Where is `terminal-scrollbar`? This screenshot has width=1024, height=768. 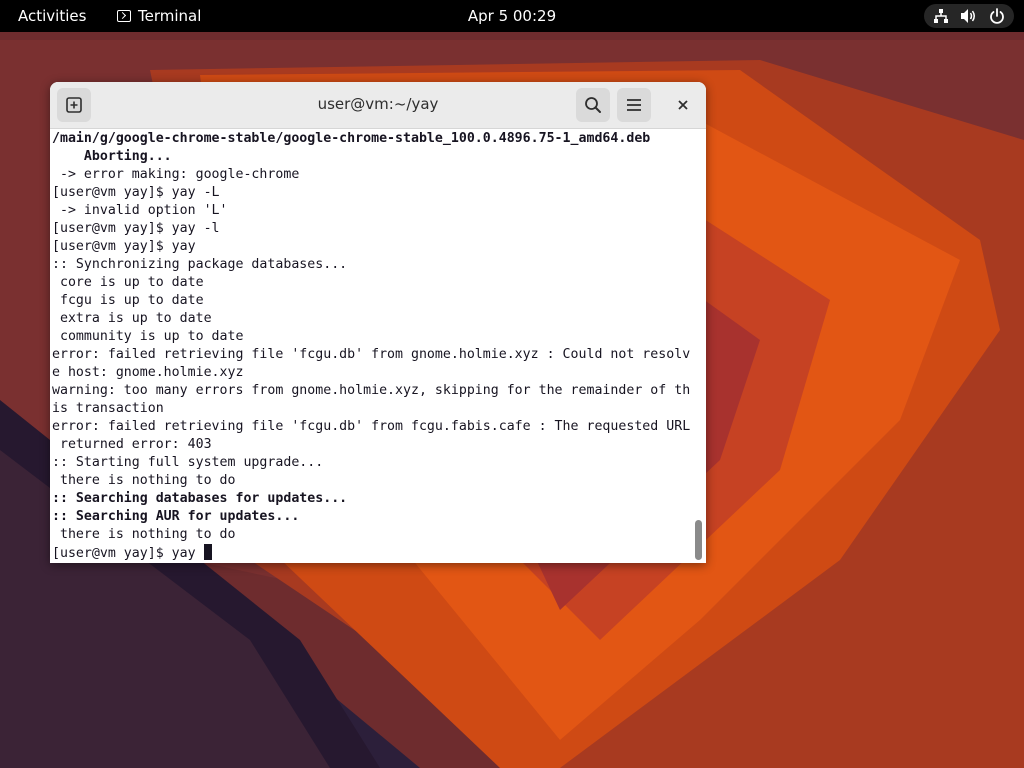
terminal-scrollbar is located at coordinates (698, 540).